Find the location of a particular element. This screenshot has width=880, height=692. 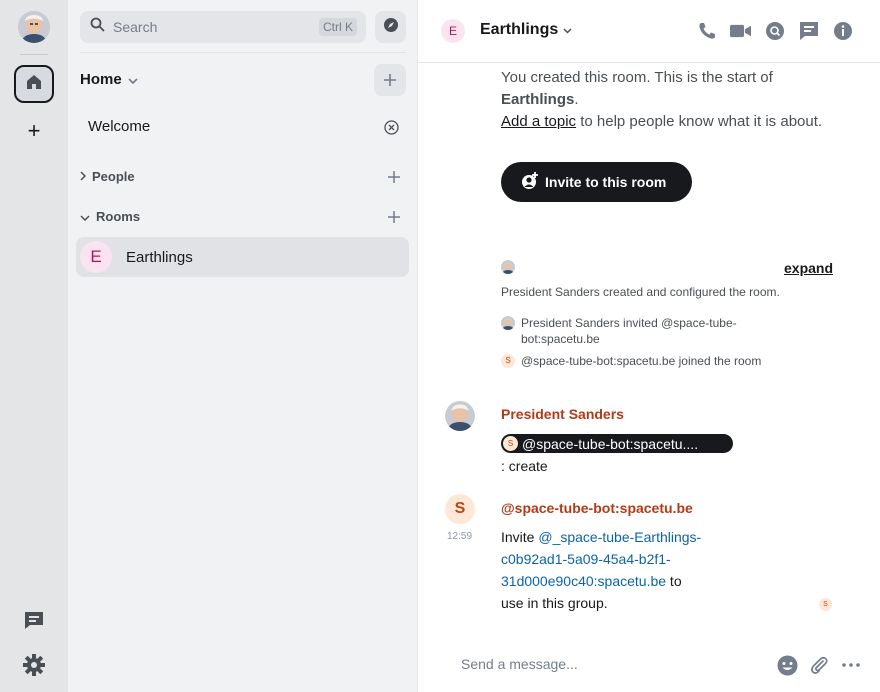

compass-icon is located at coordinates (391, 27).